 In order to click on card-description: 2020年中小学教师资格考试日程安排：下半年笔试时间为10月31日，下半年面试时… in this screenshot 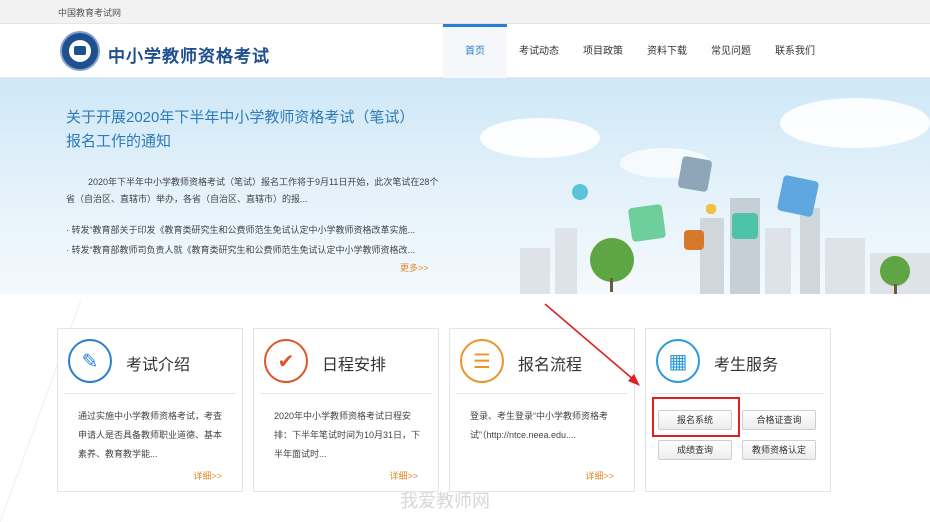, I will do `click(347, 435)`.